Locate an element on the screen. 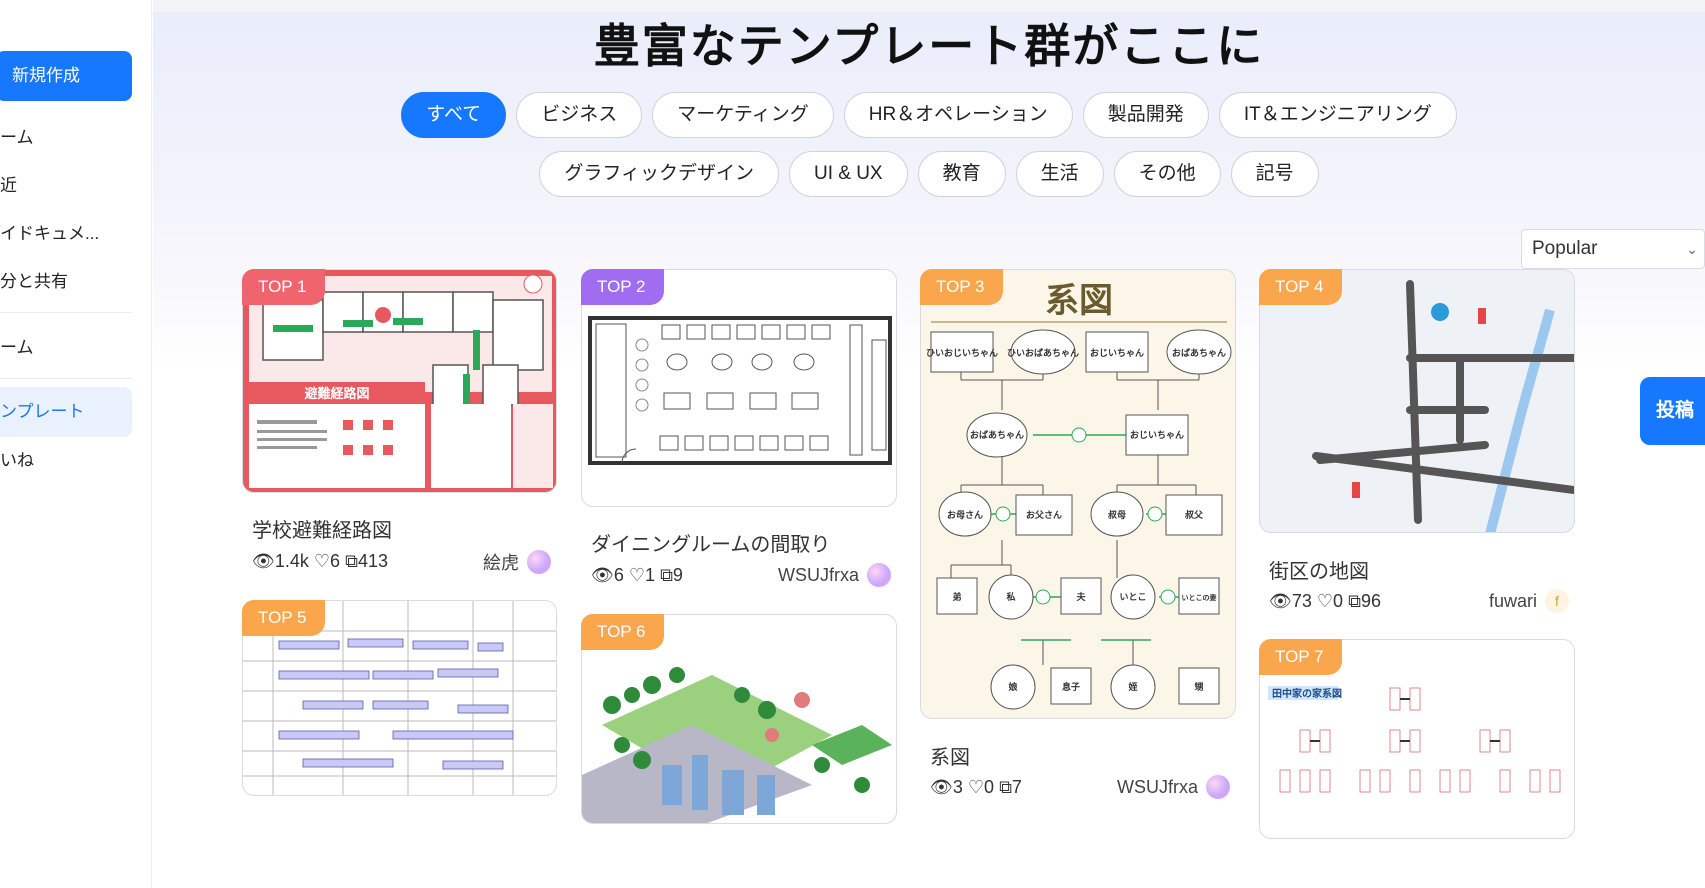  sort-select: Popular ⌄ is located at coordinates (1613, 249).